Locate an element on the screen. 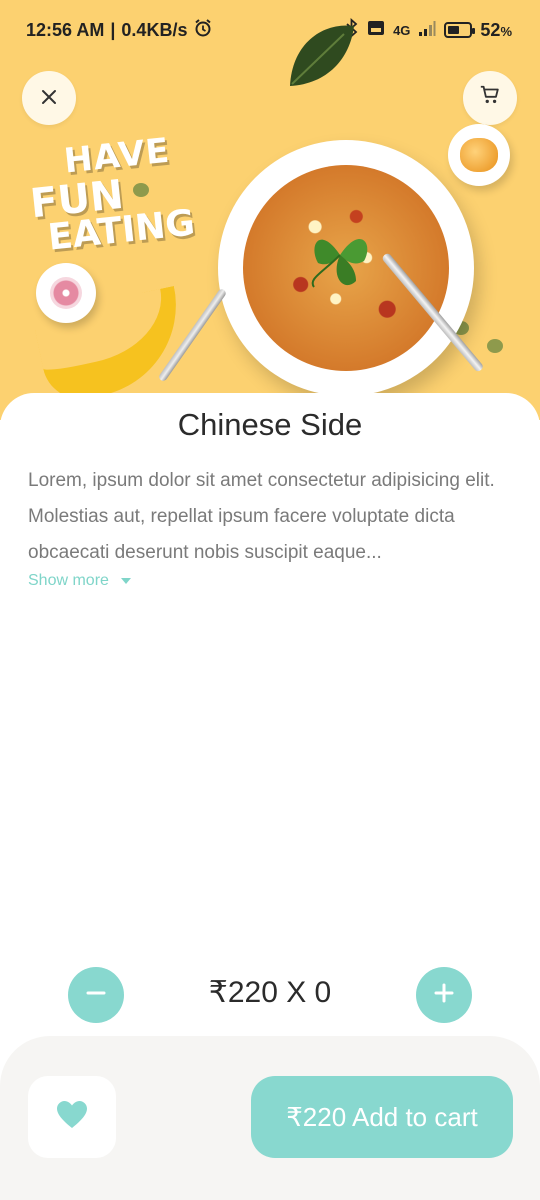  add-to-cart-label: ₹220 Add to cart is located at coordinates (382, 1116).